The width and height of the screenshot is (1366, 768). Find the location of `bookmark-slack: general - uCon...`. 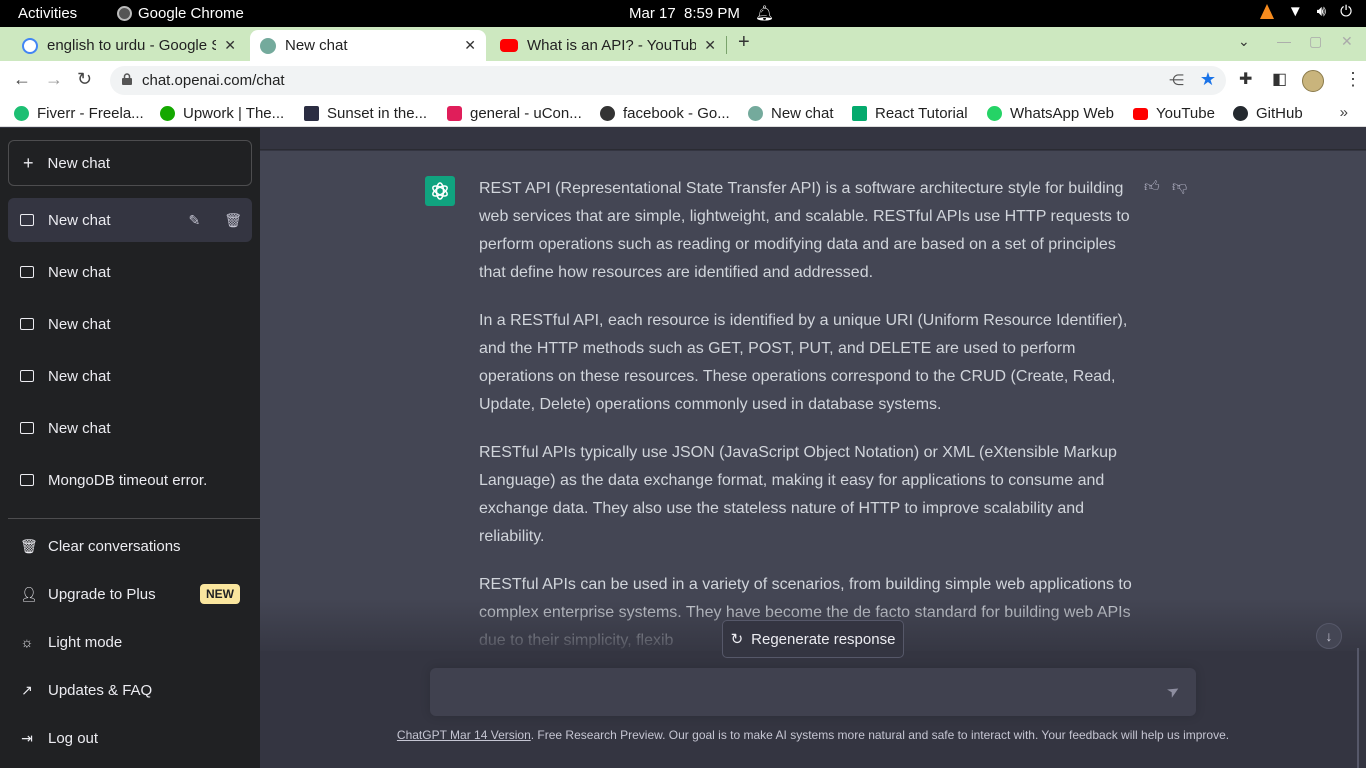

bookmark-slack: general - uCon... is located at coordinates (514, 113).